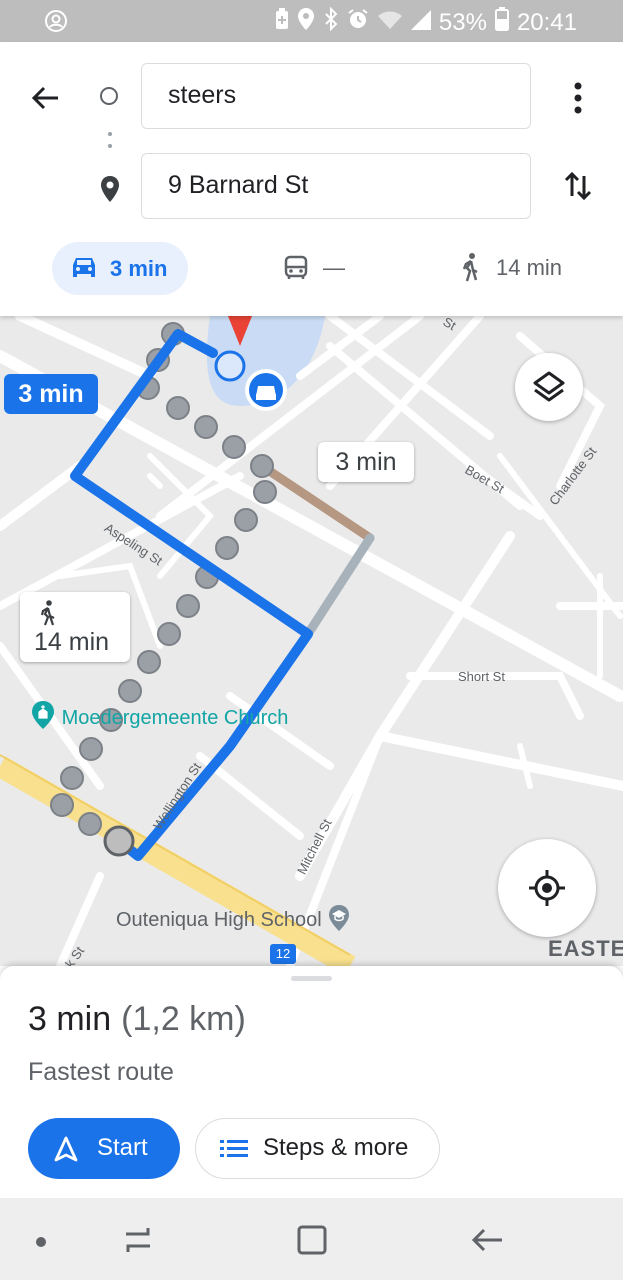  Describe the element at coordinates (336, 186) in the screenshot. I see `destination-input: 9 Barnard St` at that location.